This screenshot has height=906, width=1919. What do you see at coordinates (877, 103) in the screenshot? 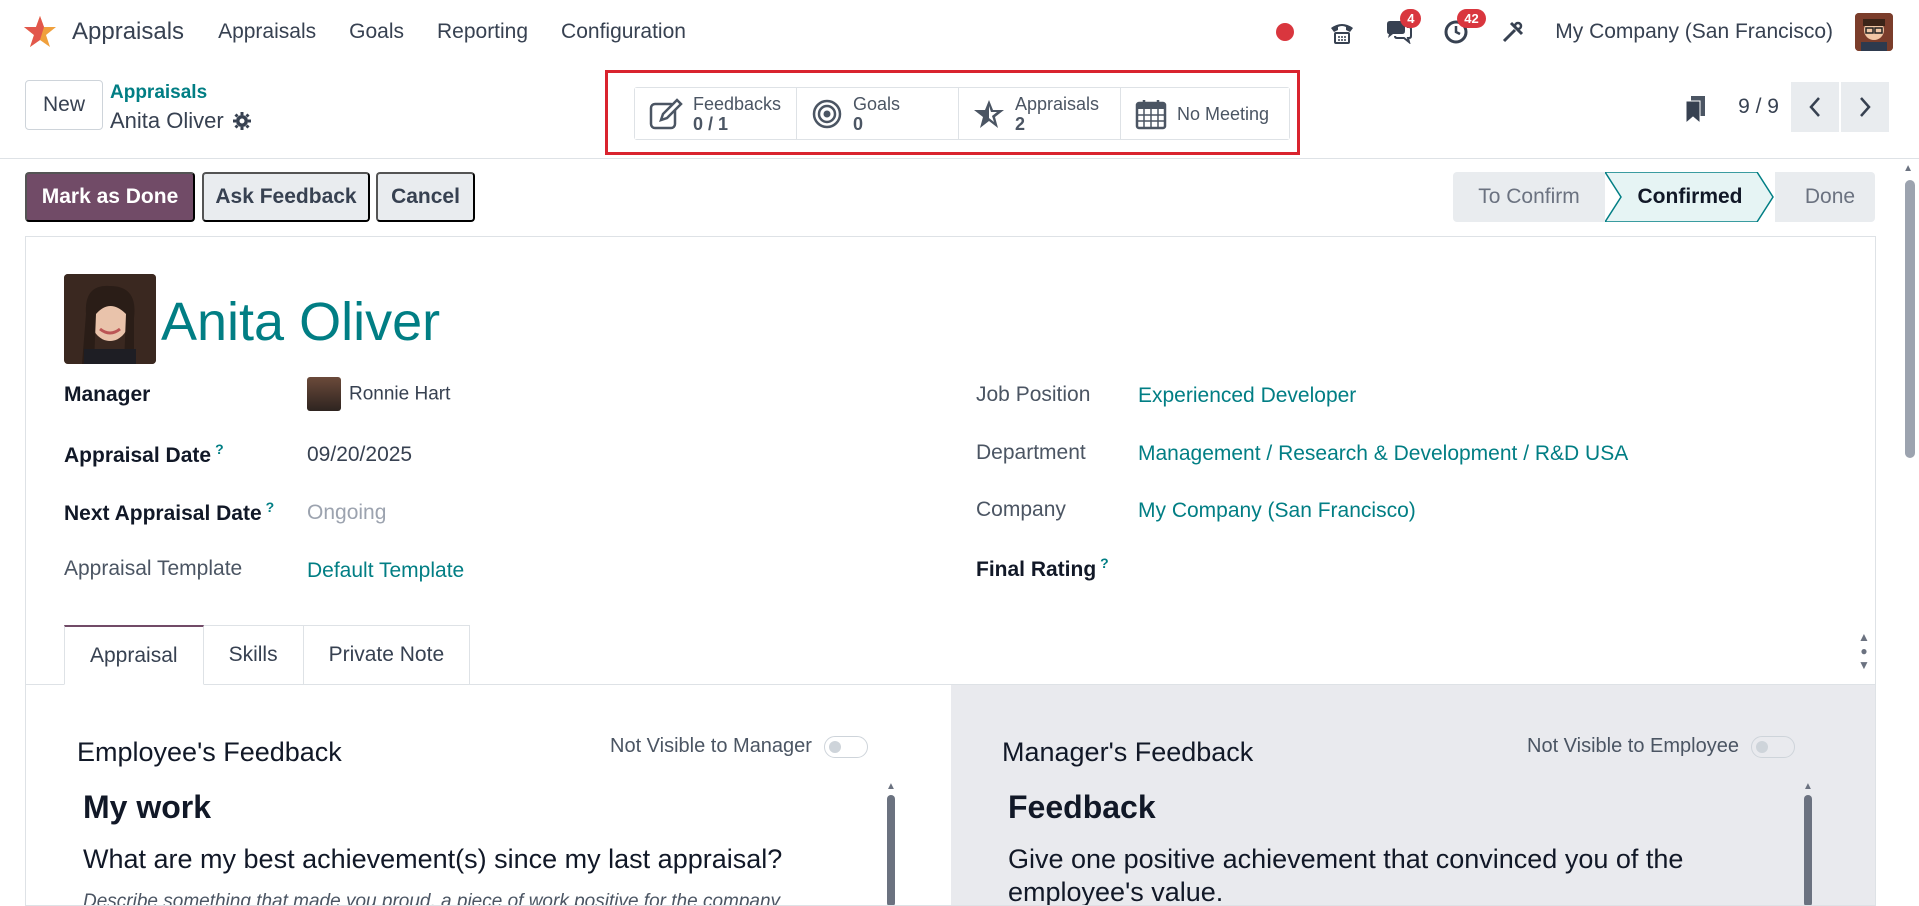
I see `goals-label: Goals` at bounding box center [877, 103].